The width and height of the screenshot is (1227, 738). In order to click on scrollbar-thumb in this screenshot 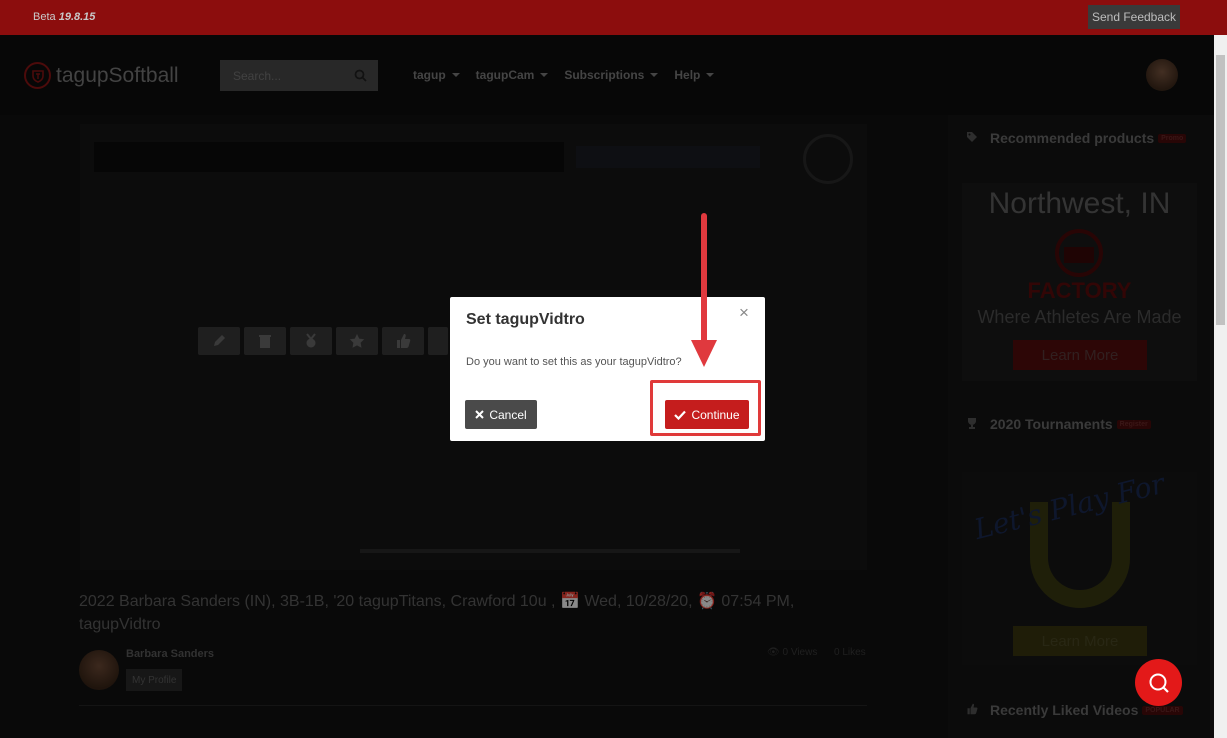, I will do `click(1220, 190)`.